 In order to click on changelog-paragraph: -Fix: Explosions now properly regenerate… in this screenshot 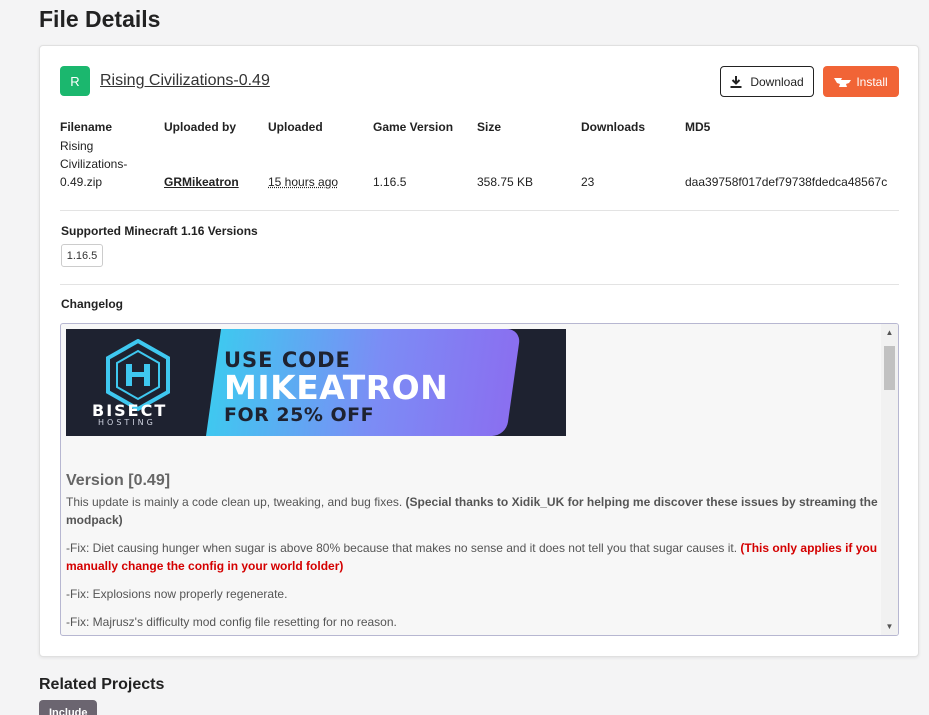, I will do `click(177, 594)`.